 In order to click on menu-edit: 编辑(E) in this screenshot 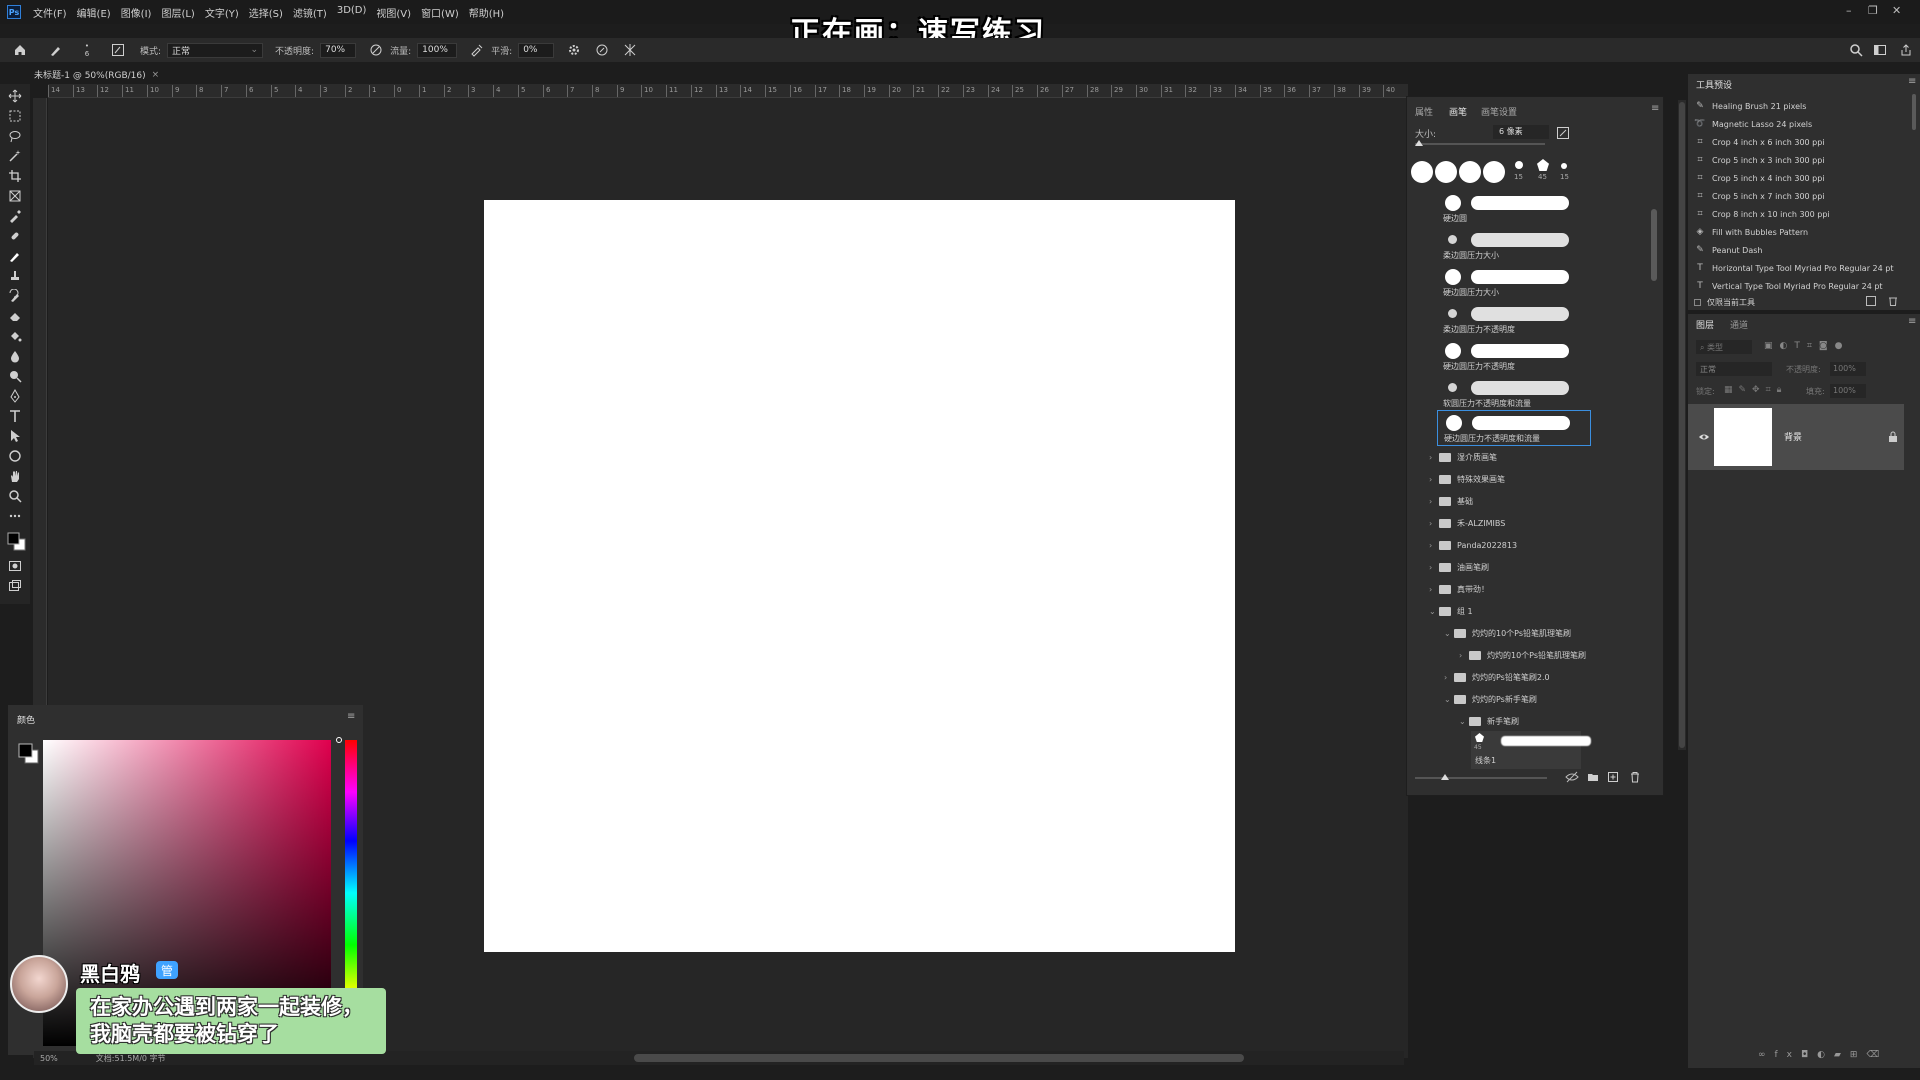, I will do `click(94, 12)`.